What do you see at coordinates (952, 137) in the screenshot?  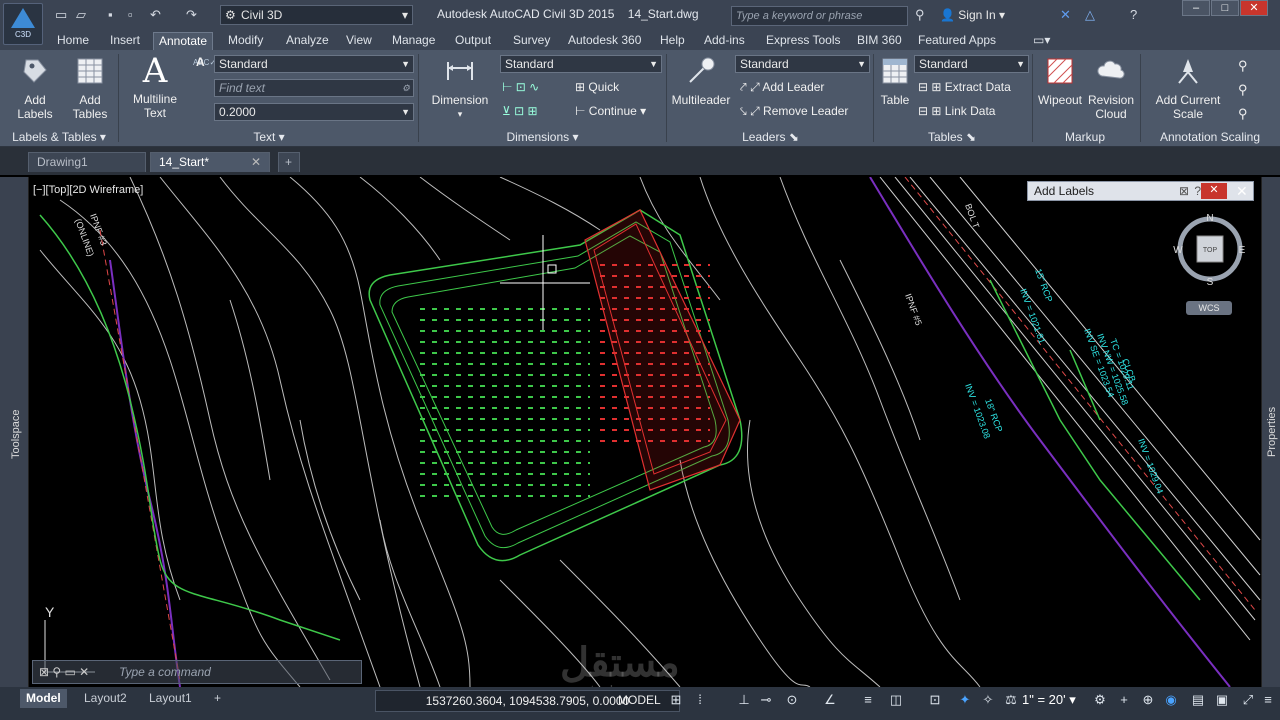 I see `panel-title-tables: Tables ⬊` at bounding box center [952, 137].